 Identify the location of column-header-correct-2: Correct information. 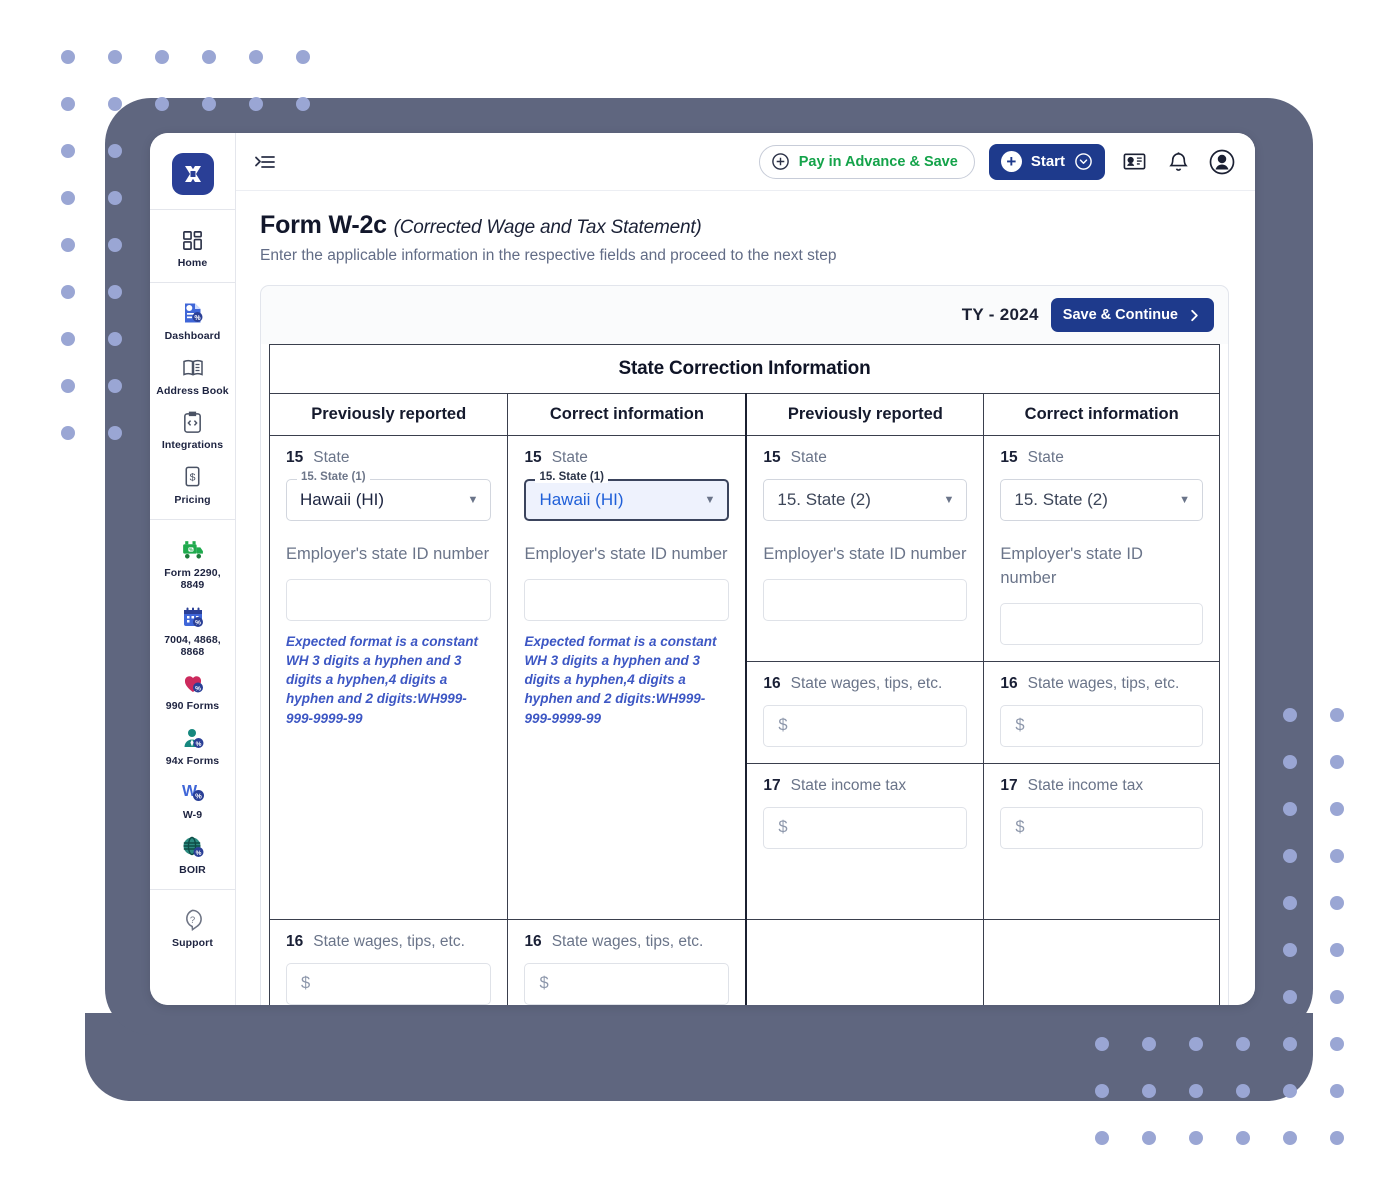
(1101, 414).